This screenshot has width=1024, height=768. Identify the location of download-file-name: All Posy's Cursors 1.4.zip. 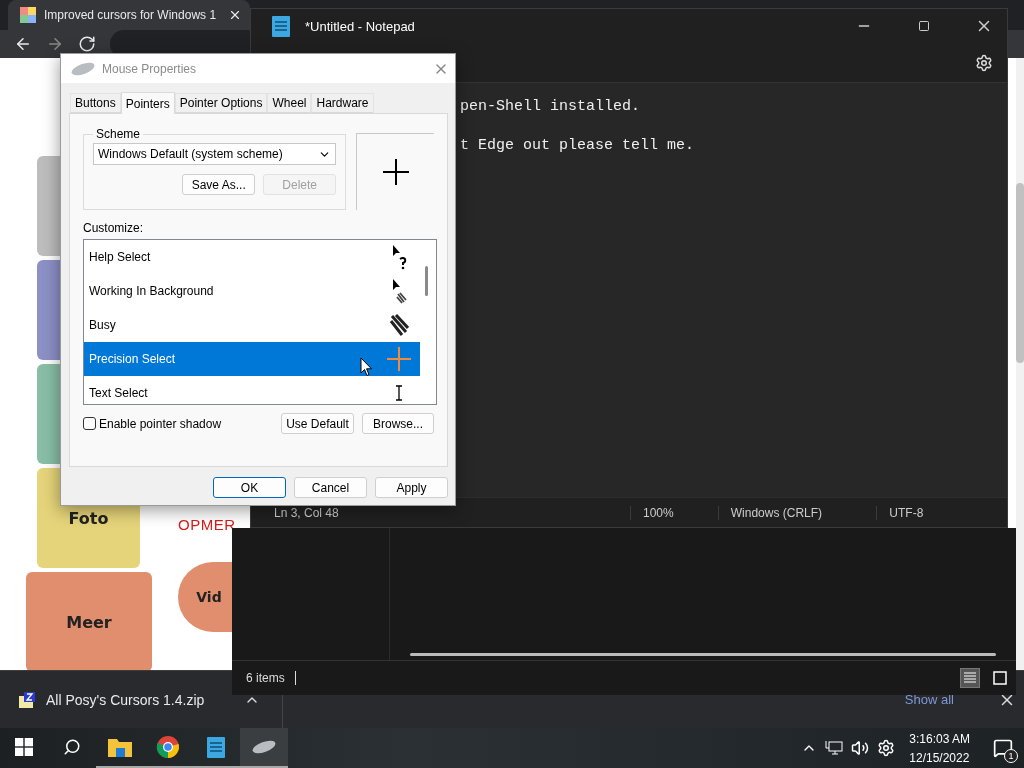
(125, 699).